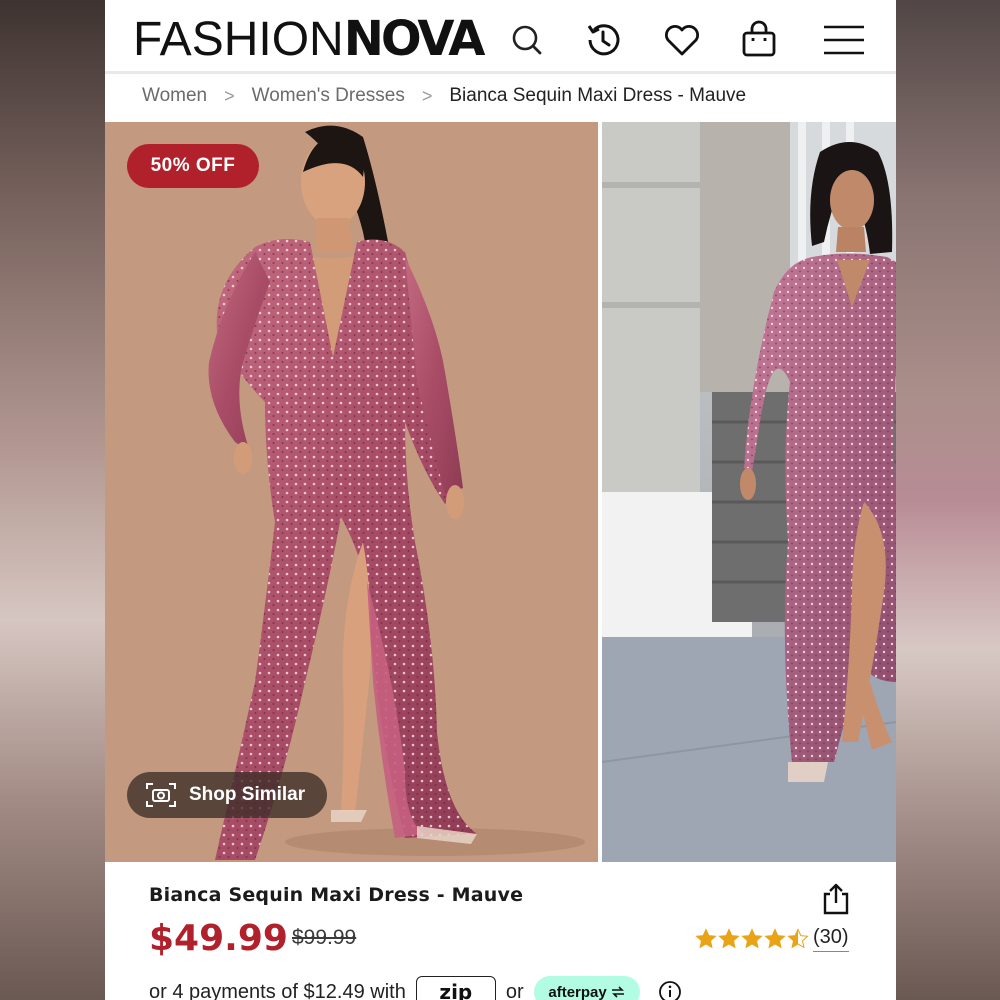 This screenshot has width=1000, height=1000. I want to click on afterpay-badge: afterpay, so click(586, 988).